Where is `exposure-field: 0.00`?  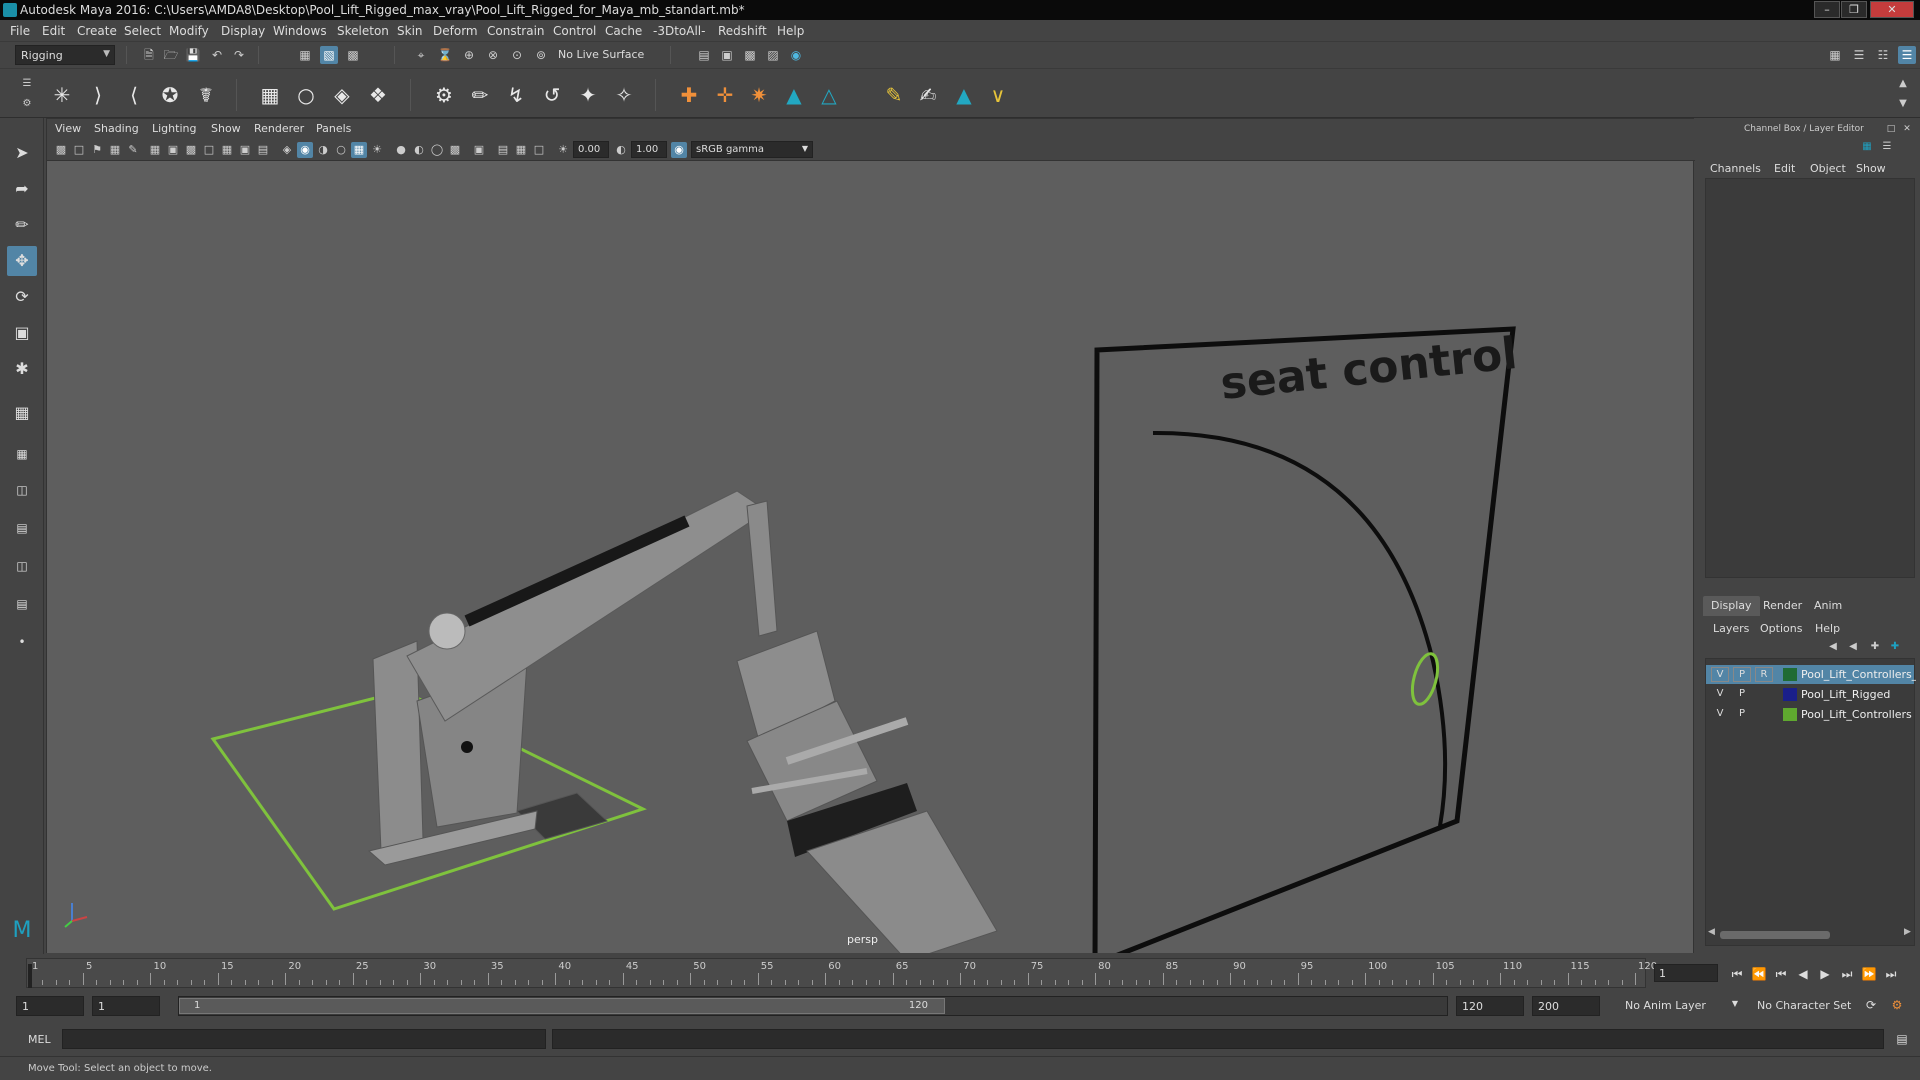 exposure-field: 0.00 is located at coordinates (591, 149).